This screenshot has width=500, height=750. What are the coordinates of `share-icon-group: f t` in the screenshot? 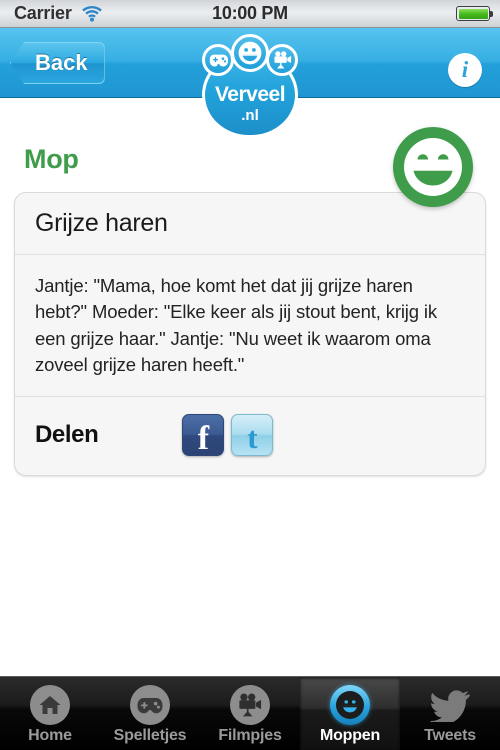 It's located at (228, 435).